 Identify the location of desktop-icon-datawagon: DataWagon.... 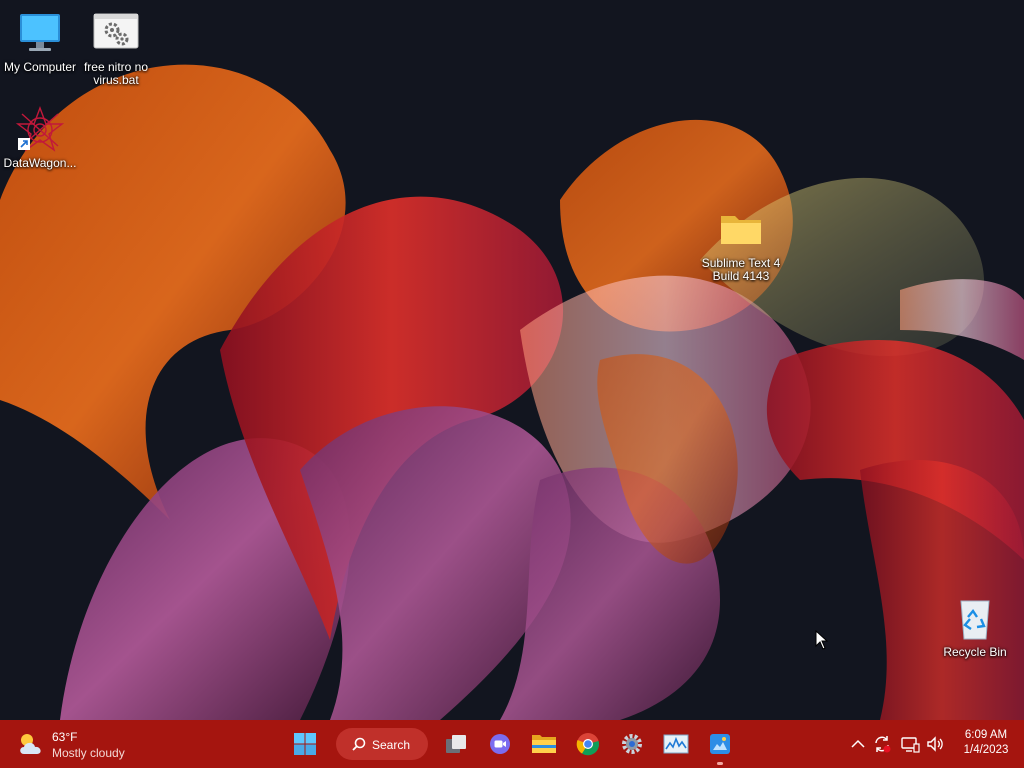
(40, 138).